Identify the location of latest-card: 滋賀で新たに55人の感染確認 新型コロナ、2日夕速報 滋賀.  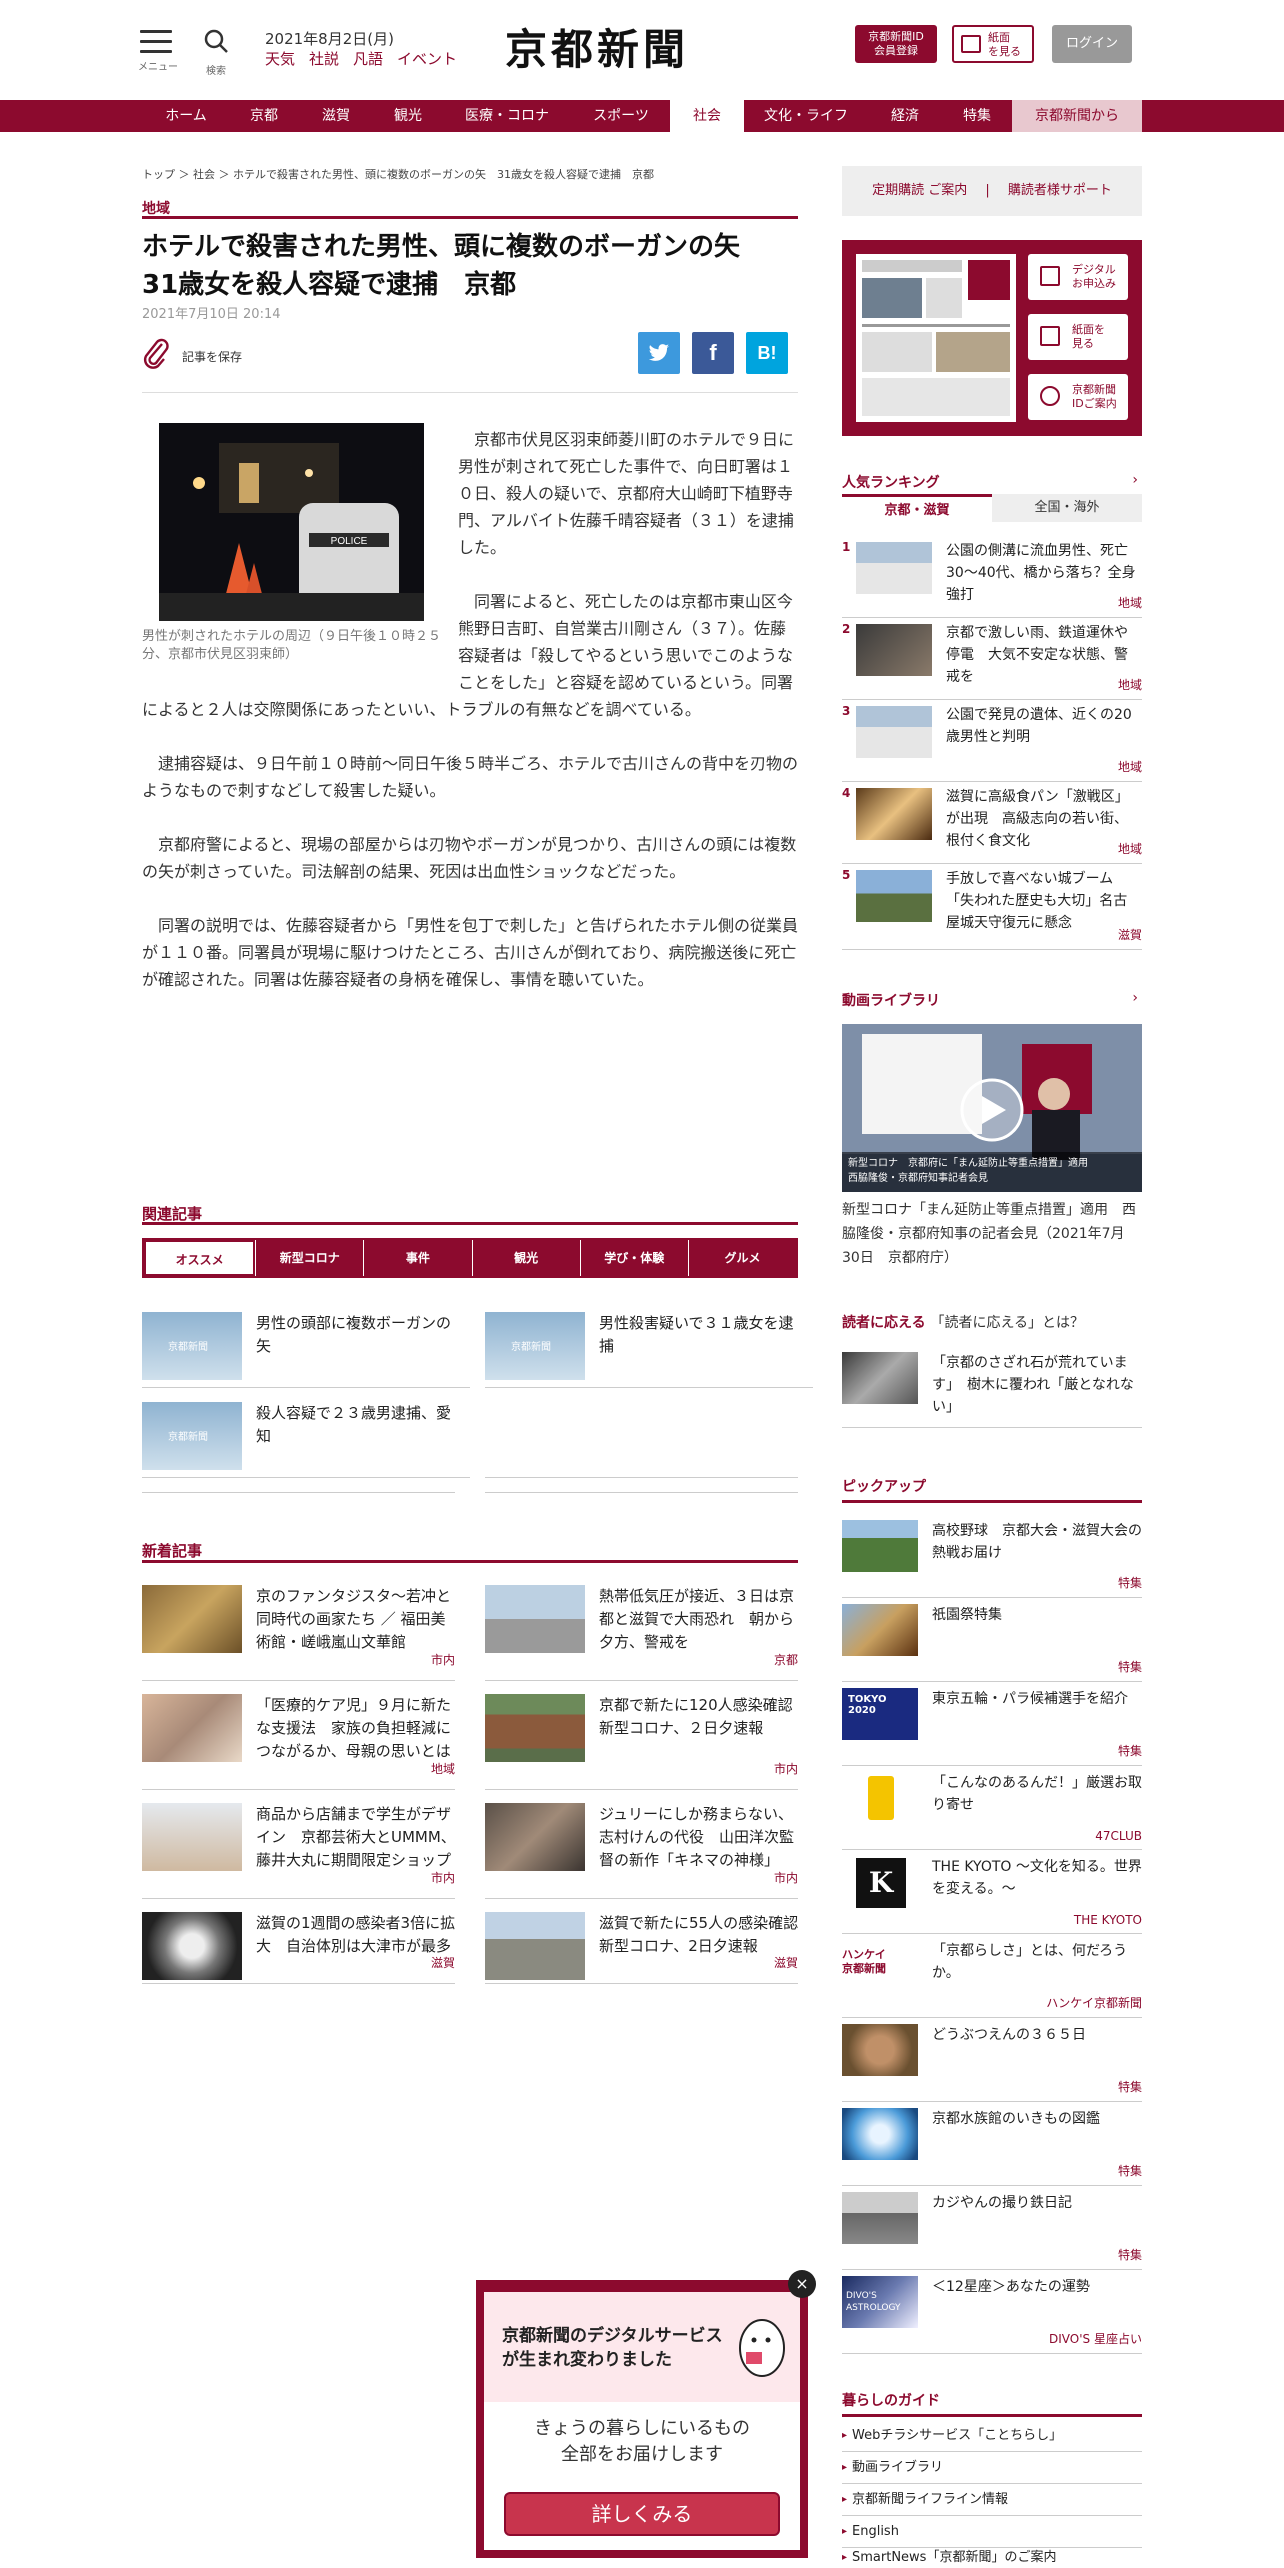
(649, 1948).